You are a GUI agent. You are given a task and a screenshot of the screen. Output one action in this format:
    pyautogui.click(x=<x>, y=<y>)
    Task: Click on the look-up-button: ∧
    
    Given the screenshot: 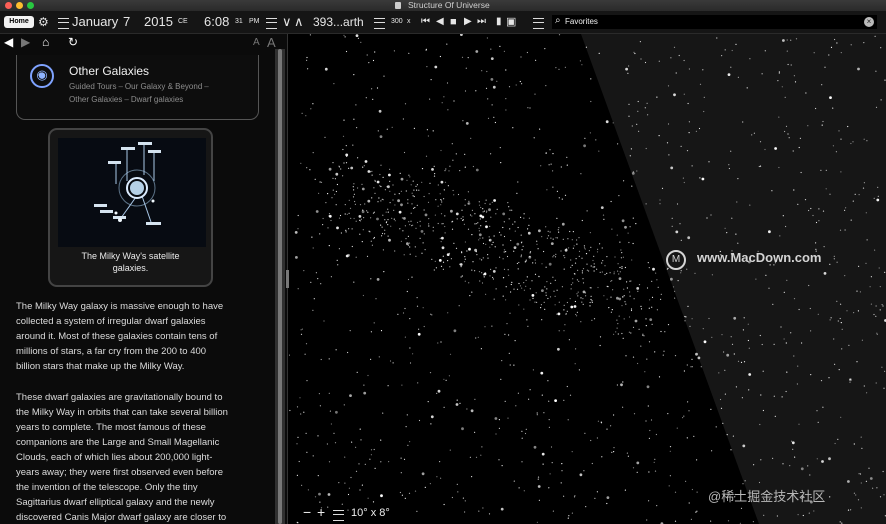 What is the action you would take?
    pyautogui.click(x=299, y=22)
    